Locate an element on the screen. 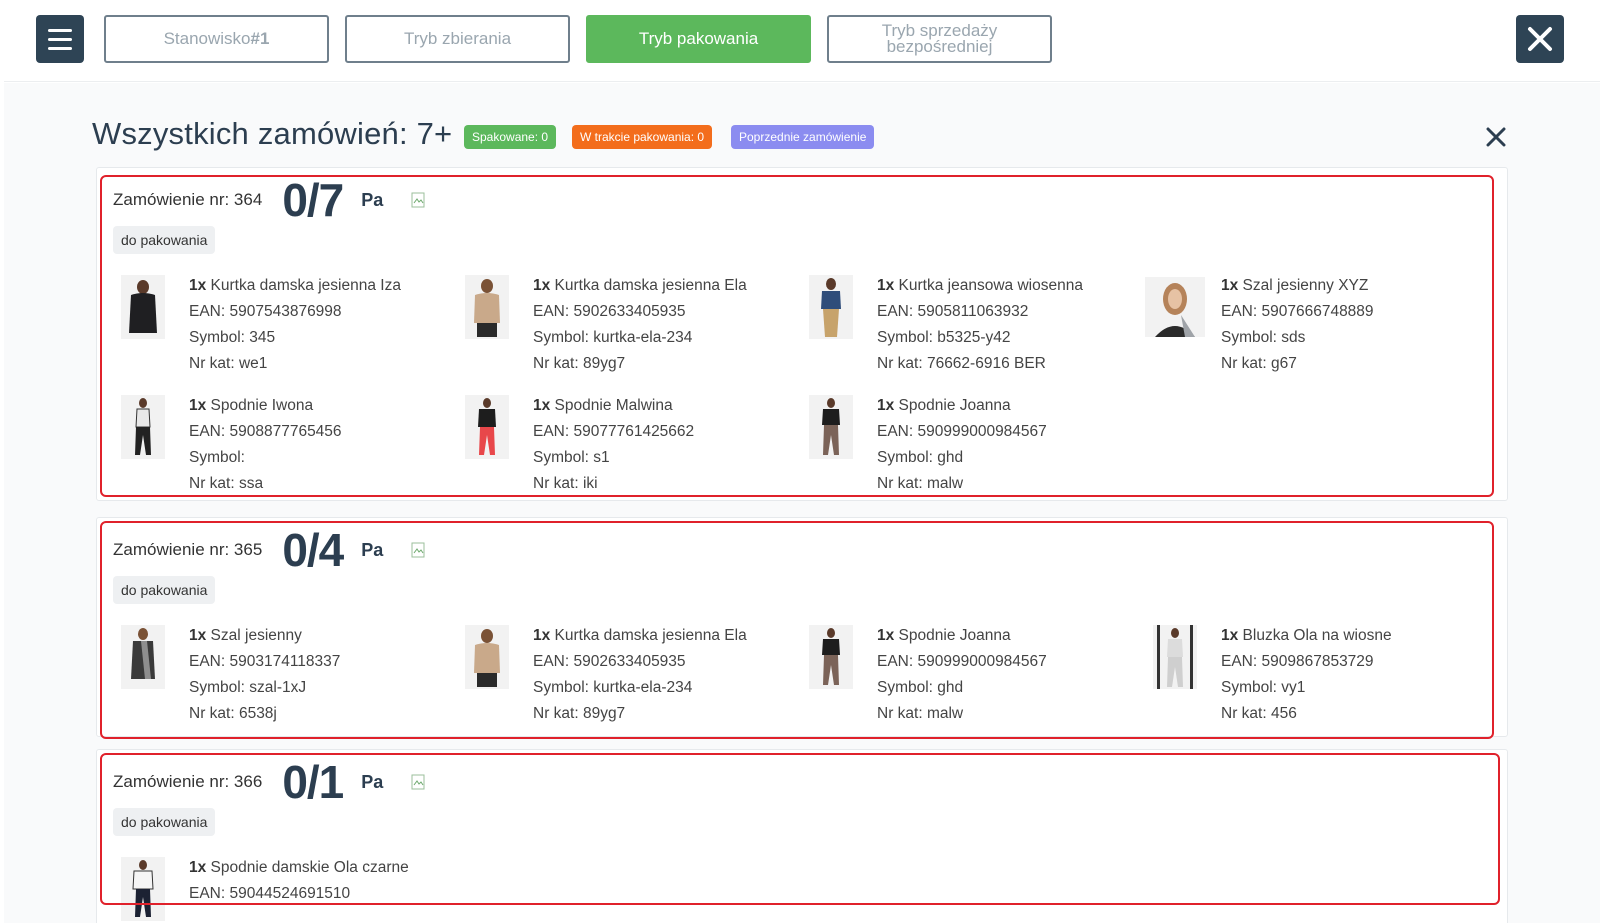 This screenshot has width=1600, height=923. item-name: Szal jesienny XYZ is located at coordinates (1303, 285).